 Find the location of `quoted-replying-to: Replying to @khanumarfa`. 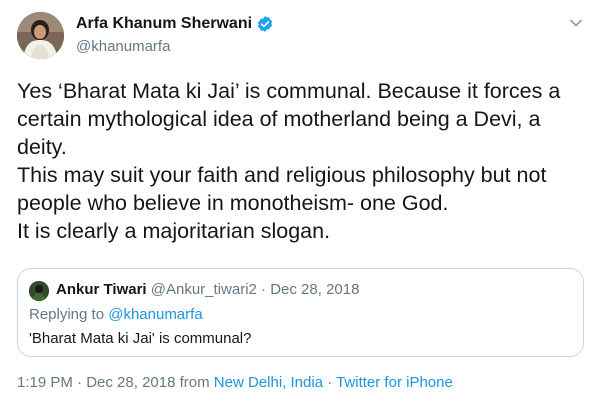

quoted-replying-to: Replying to @khanumarfa is located at coordinates (116, 314).